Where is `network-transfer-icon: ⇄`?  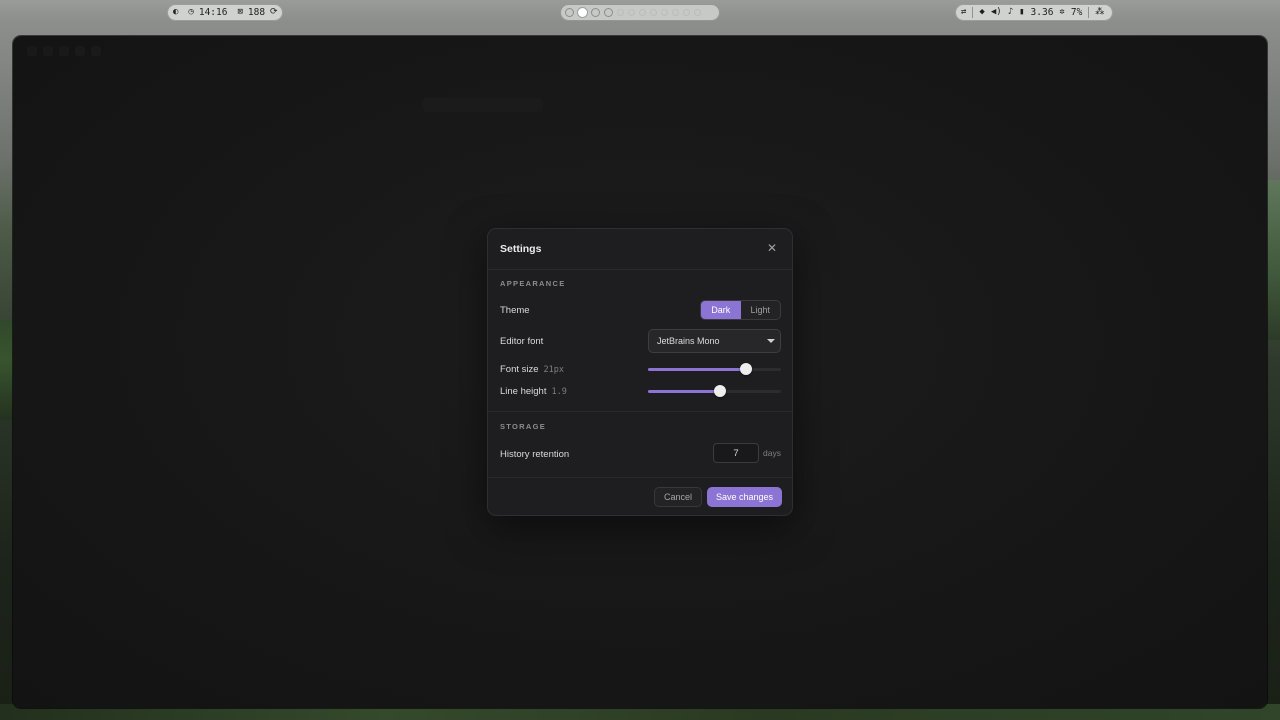 network-transfer-icon: ⇄ is located at coordinates (963, 12).